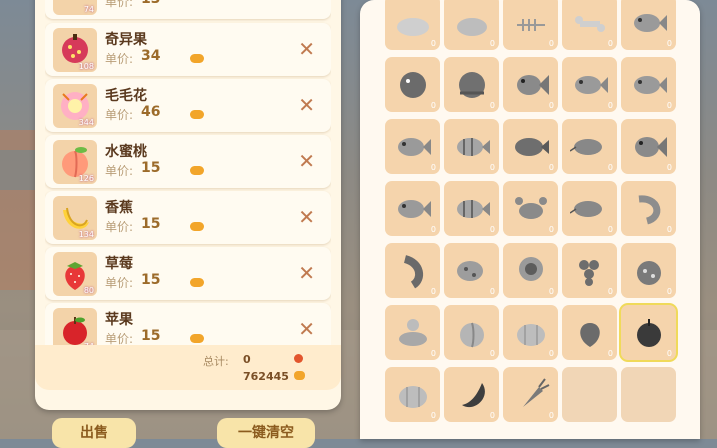 This screenshot has width=717, height=448. What do you see at coordinates (188, 367) in the screenshot?
I see `total-bar: 总计: 0 762445` at bounding box center [188, 367].